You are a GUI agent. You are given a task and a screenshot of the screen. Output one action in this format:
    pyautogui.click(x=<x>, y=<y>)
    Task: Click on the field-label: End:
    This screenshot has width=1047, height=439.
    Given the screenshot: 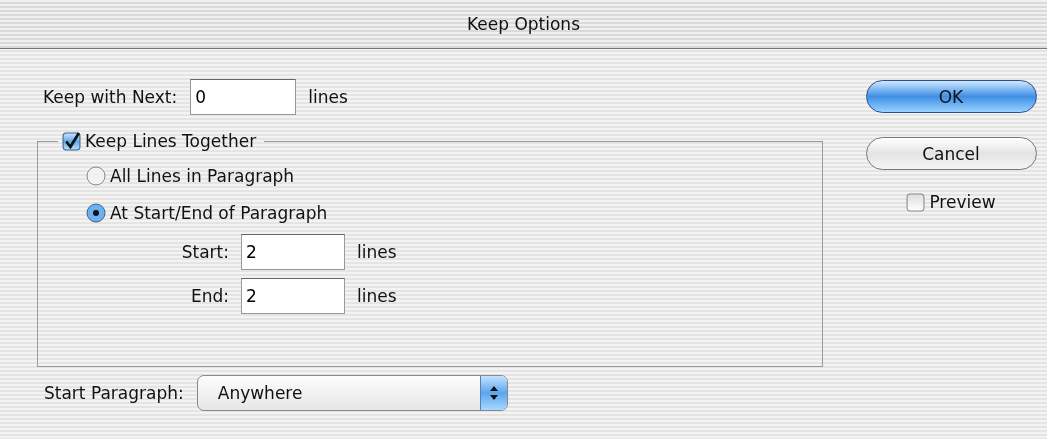 What is the action you would take?
    pyautogui.click(x=209, y=296)
    